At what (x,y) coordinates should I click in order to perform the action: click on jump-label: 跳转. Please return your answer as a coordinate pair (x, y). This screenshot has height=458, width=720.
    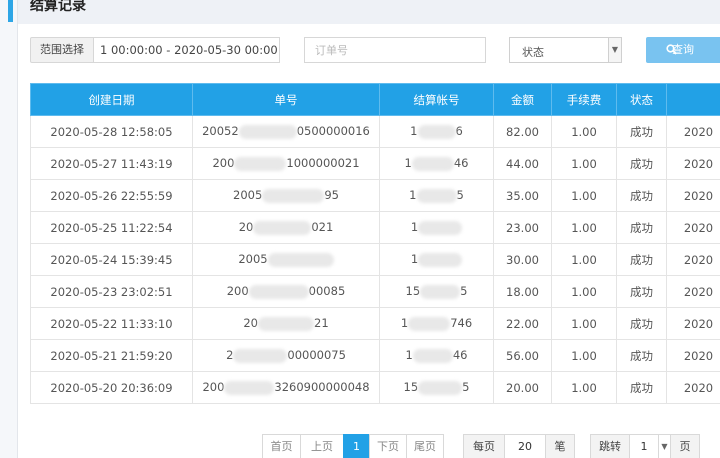
    Looking at the image, I should click on (610, 446).